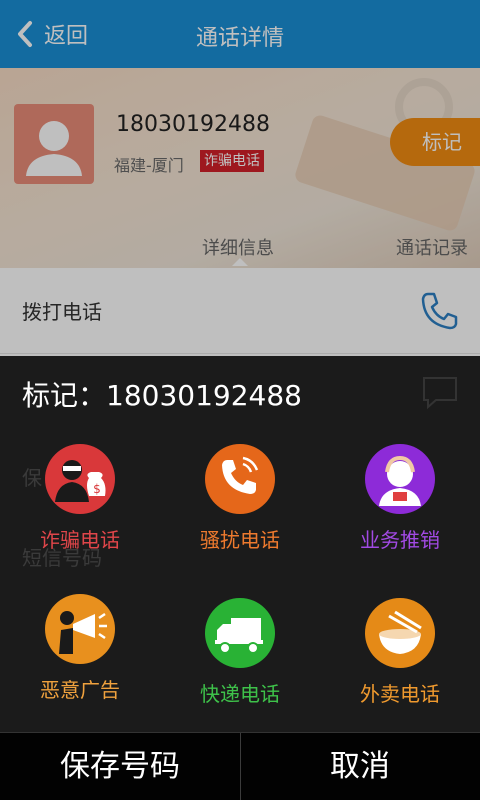  I want to click on dialog-actions: 保存号码 取消, so click(240, 766).